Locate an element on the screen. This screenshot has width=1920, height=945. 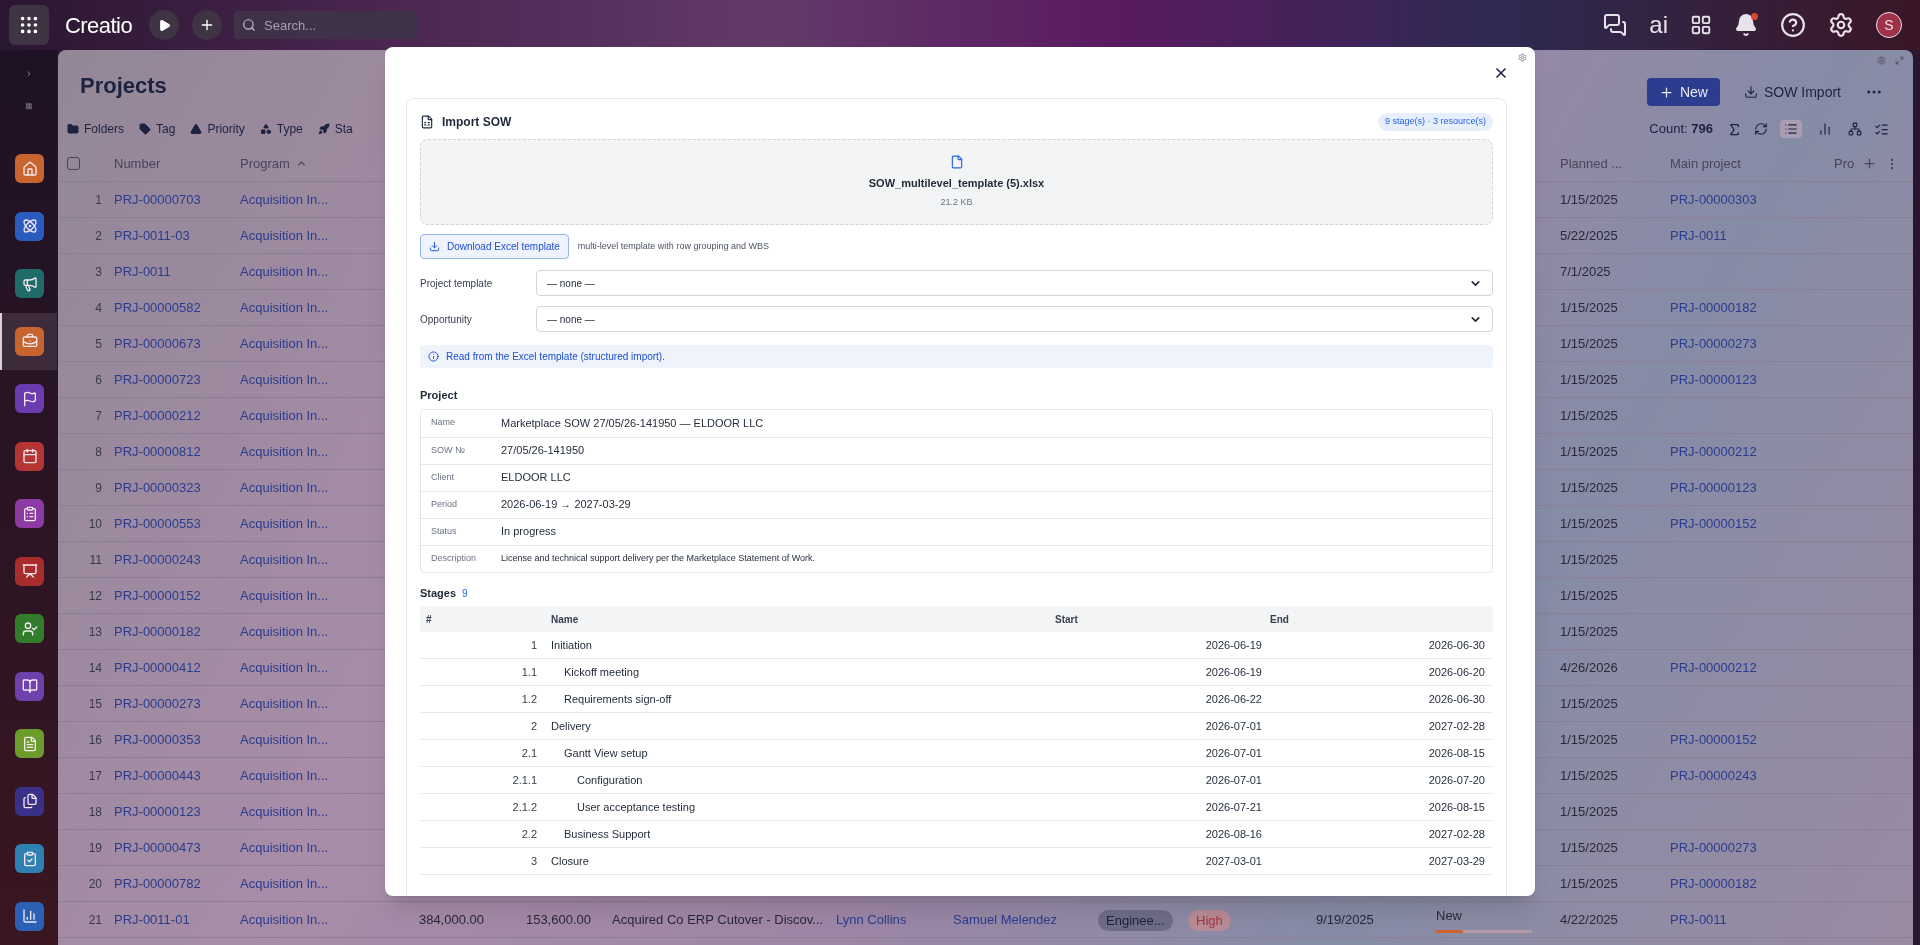
checklist-icon is located at coordinates (1881, 129).